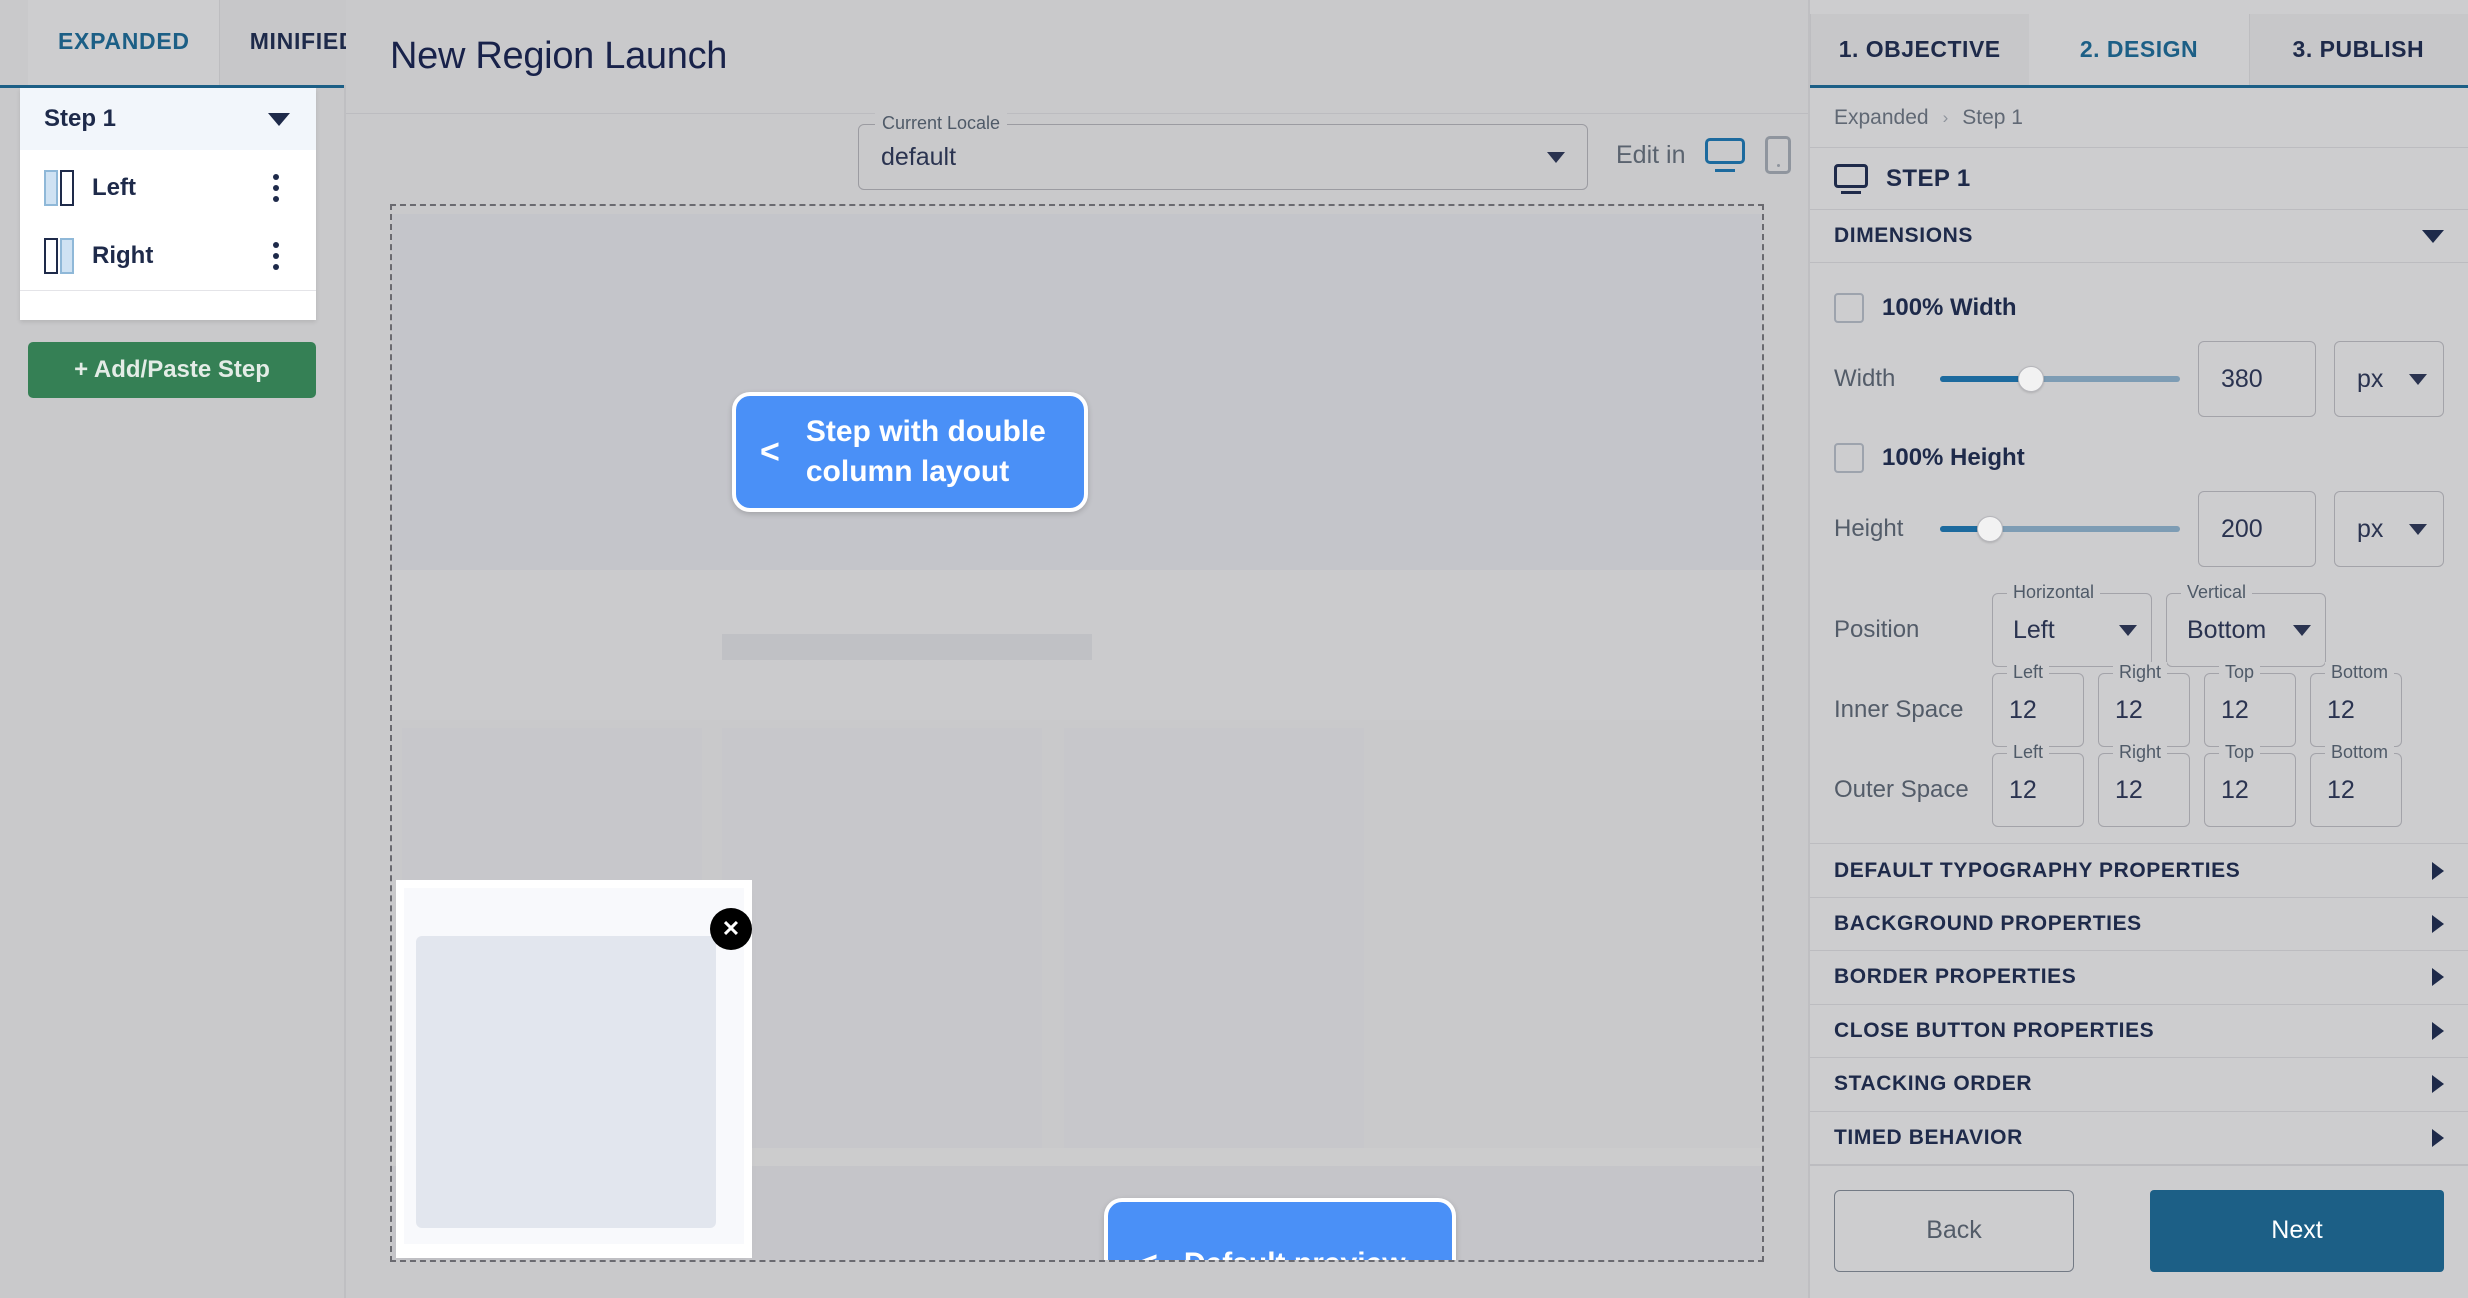 This screenshot has height=1298, width=2468. Describe the element at coordinates (2038, 785) in the screenshot. I see `outer-space-left-input: Left 12` at that location.